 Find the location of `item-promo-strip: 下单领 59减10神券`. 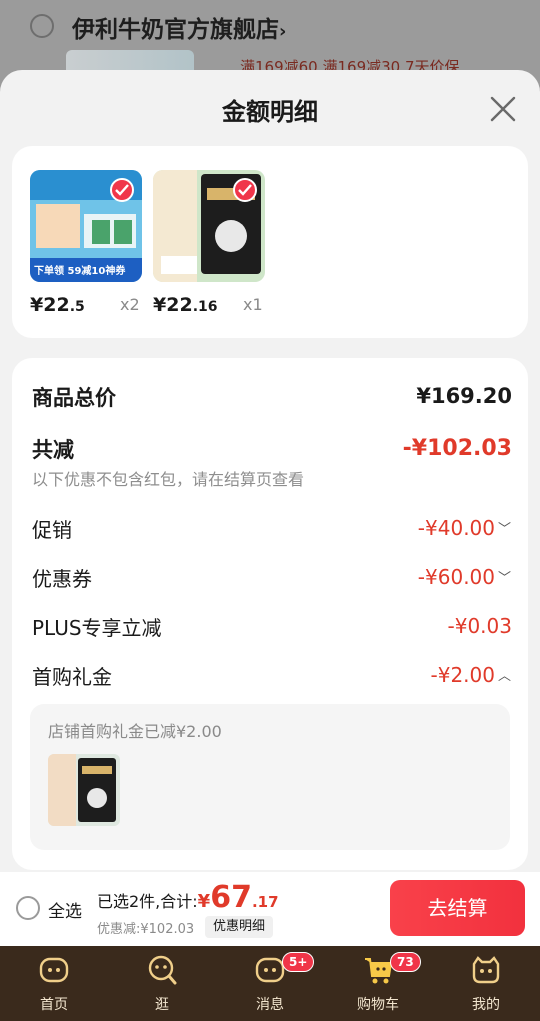

item-promo-strip: 下单领 59减10神券 is located at coordinates (80, 271).